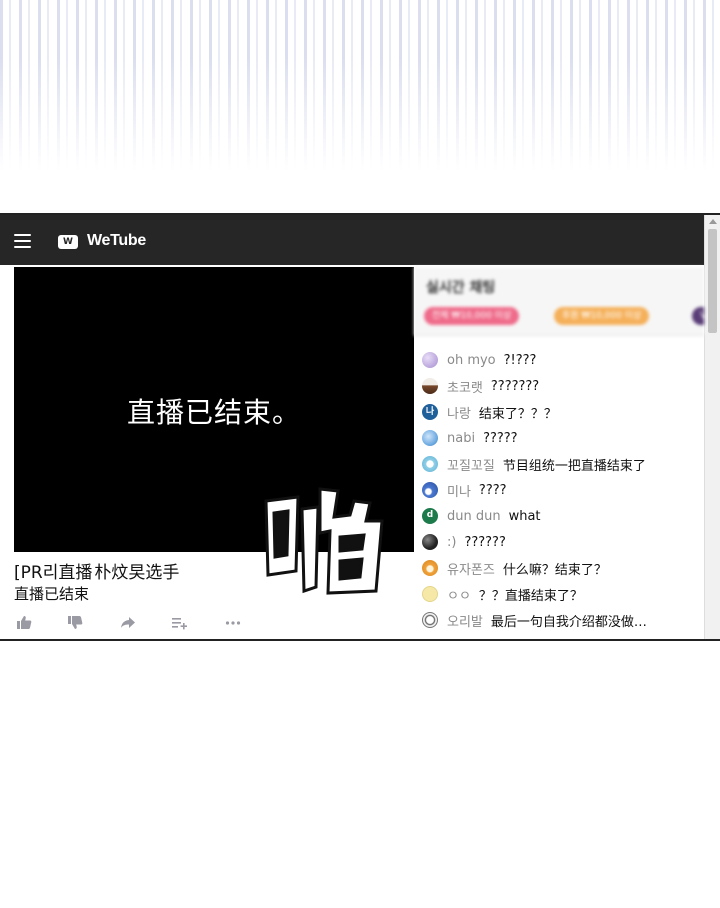  Describe the element at coordinates (713, 221) in the screenshot. I see `scroll-up-arrow-icon` at that location.